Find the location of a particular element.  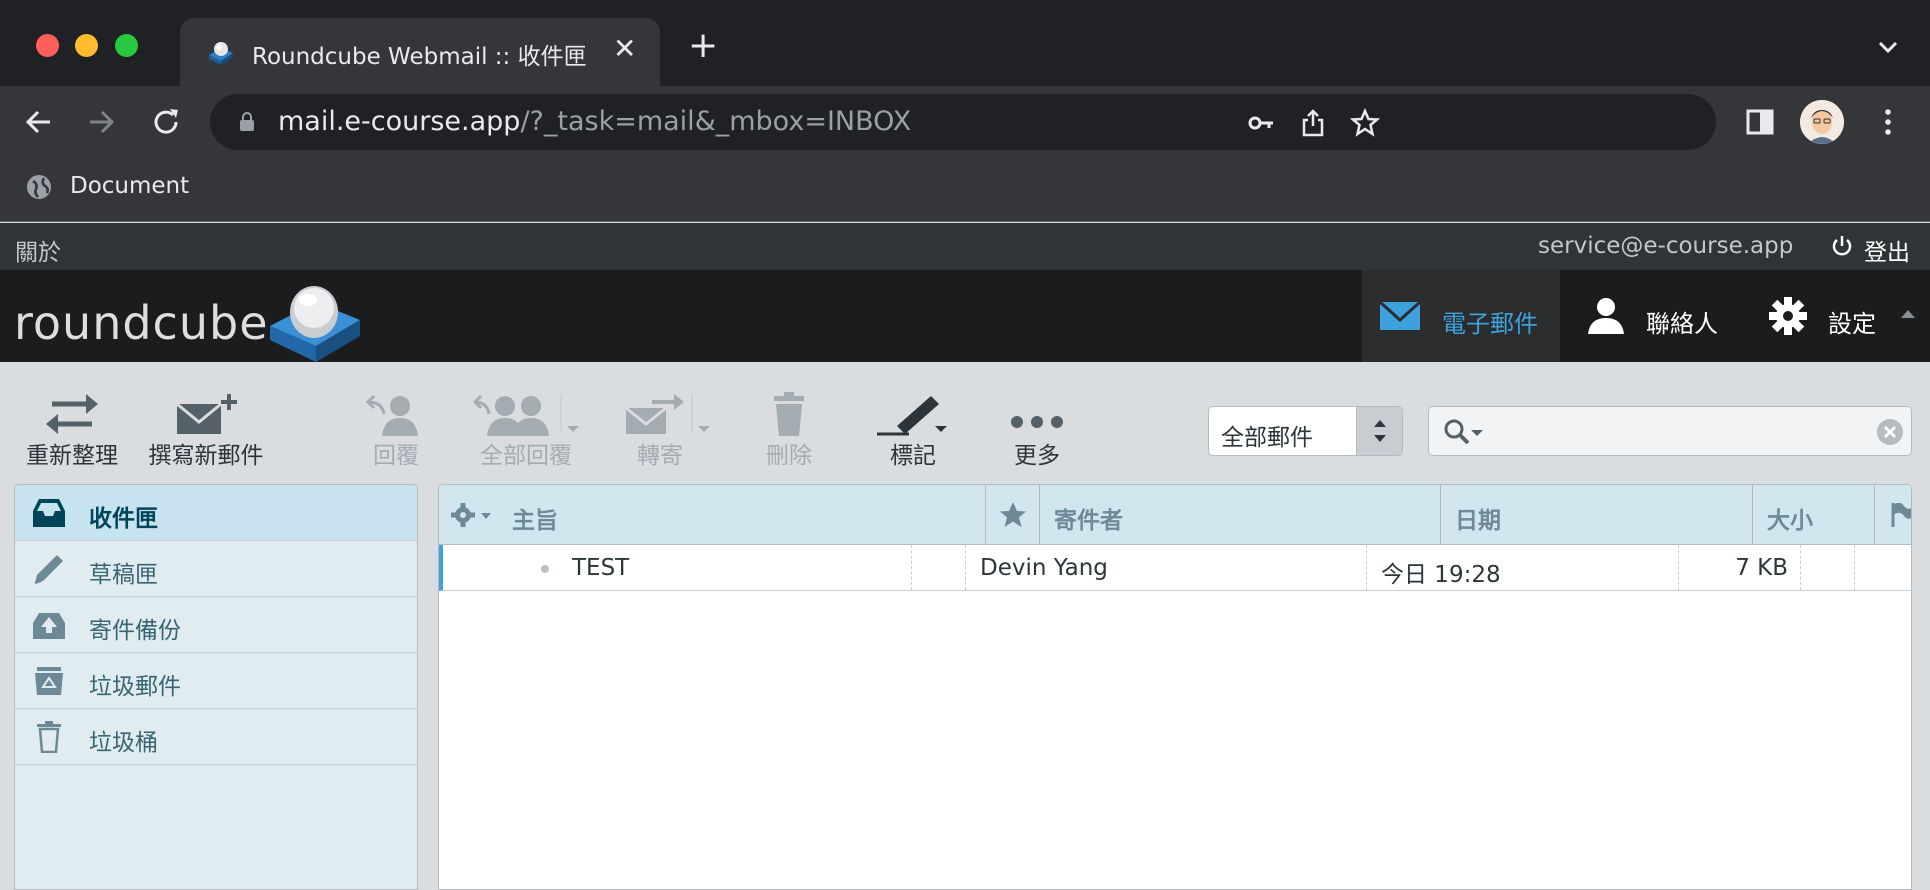

browser-tab-title: Roundcube Webmail :: 收件匣 is located at coordinates (419, 57).